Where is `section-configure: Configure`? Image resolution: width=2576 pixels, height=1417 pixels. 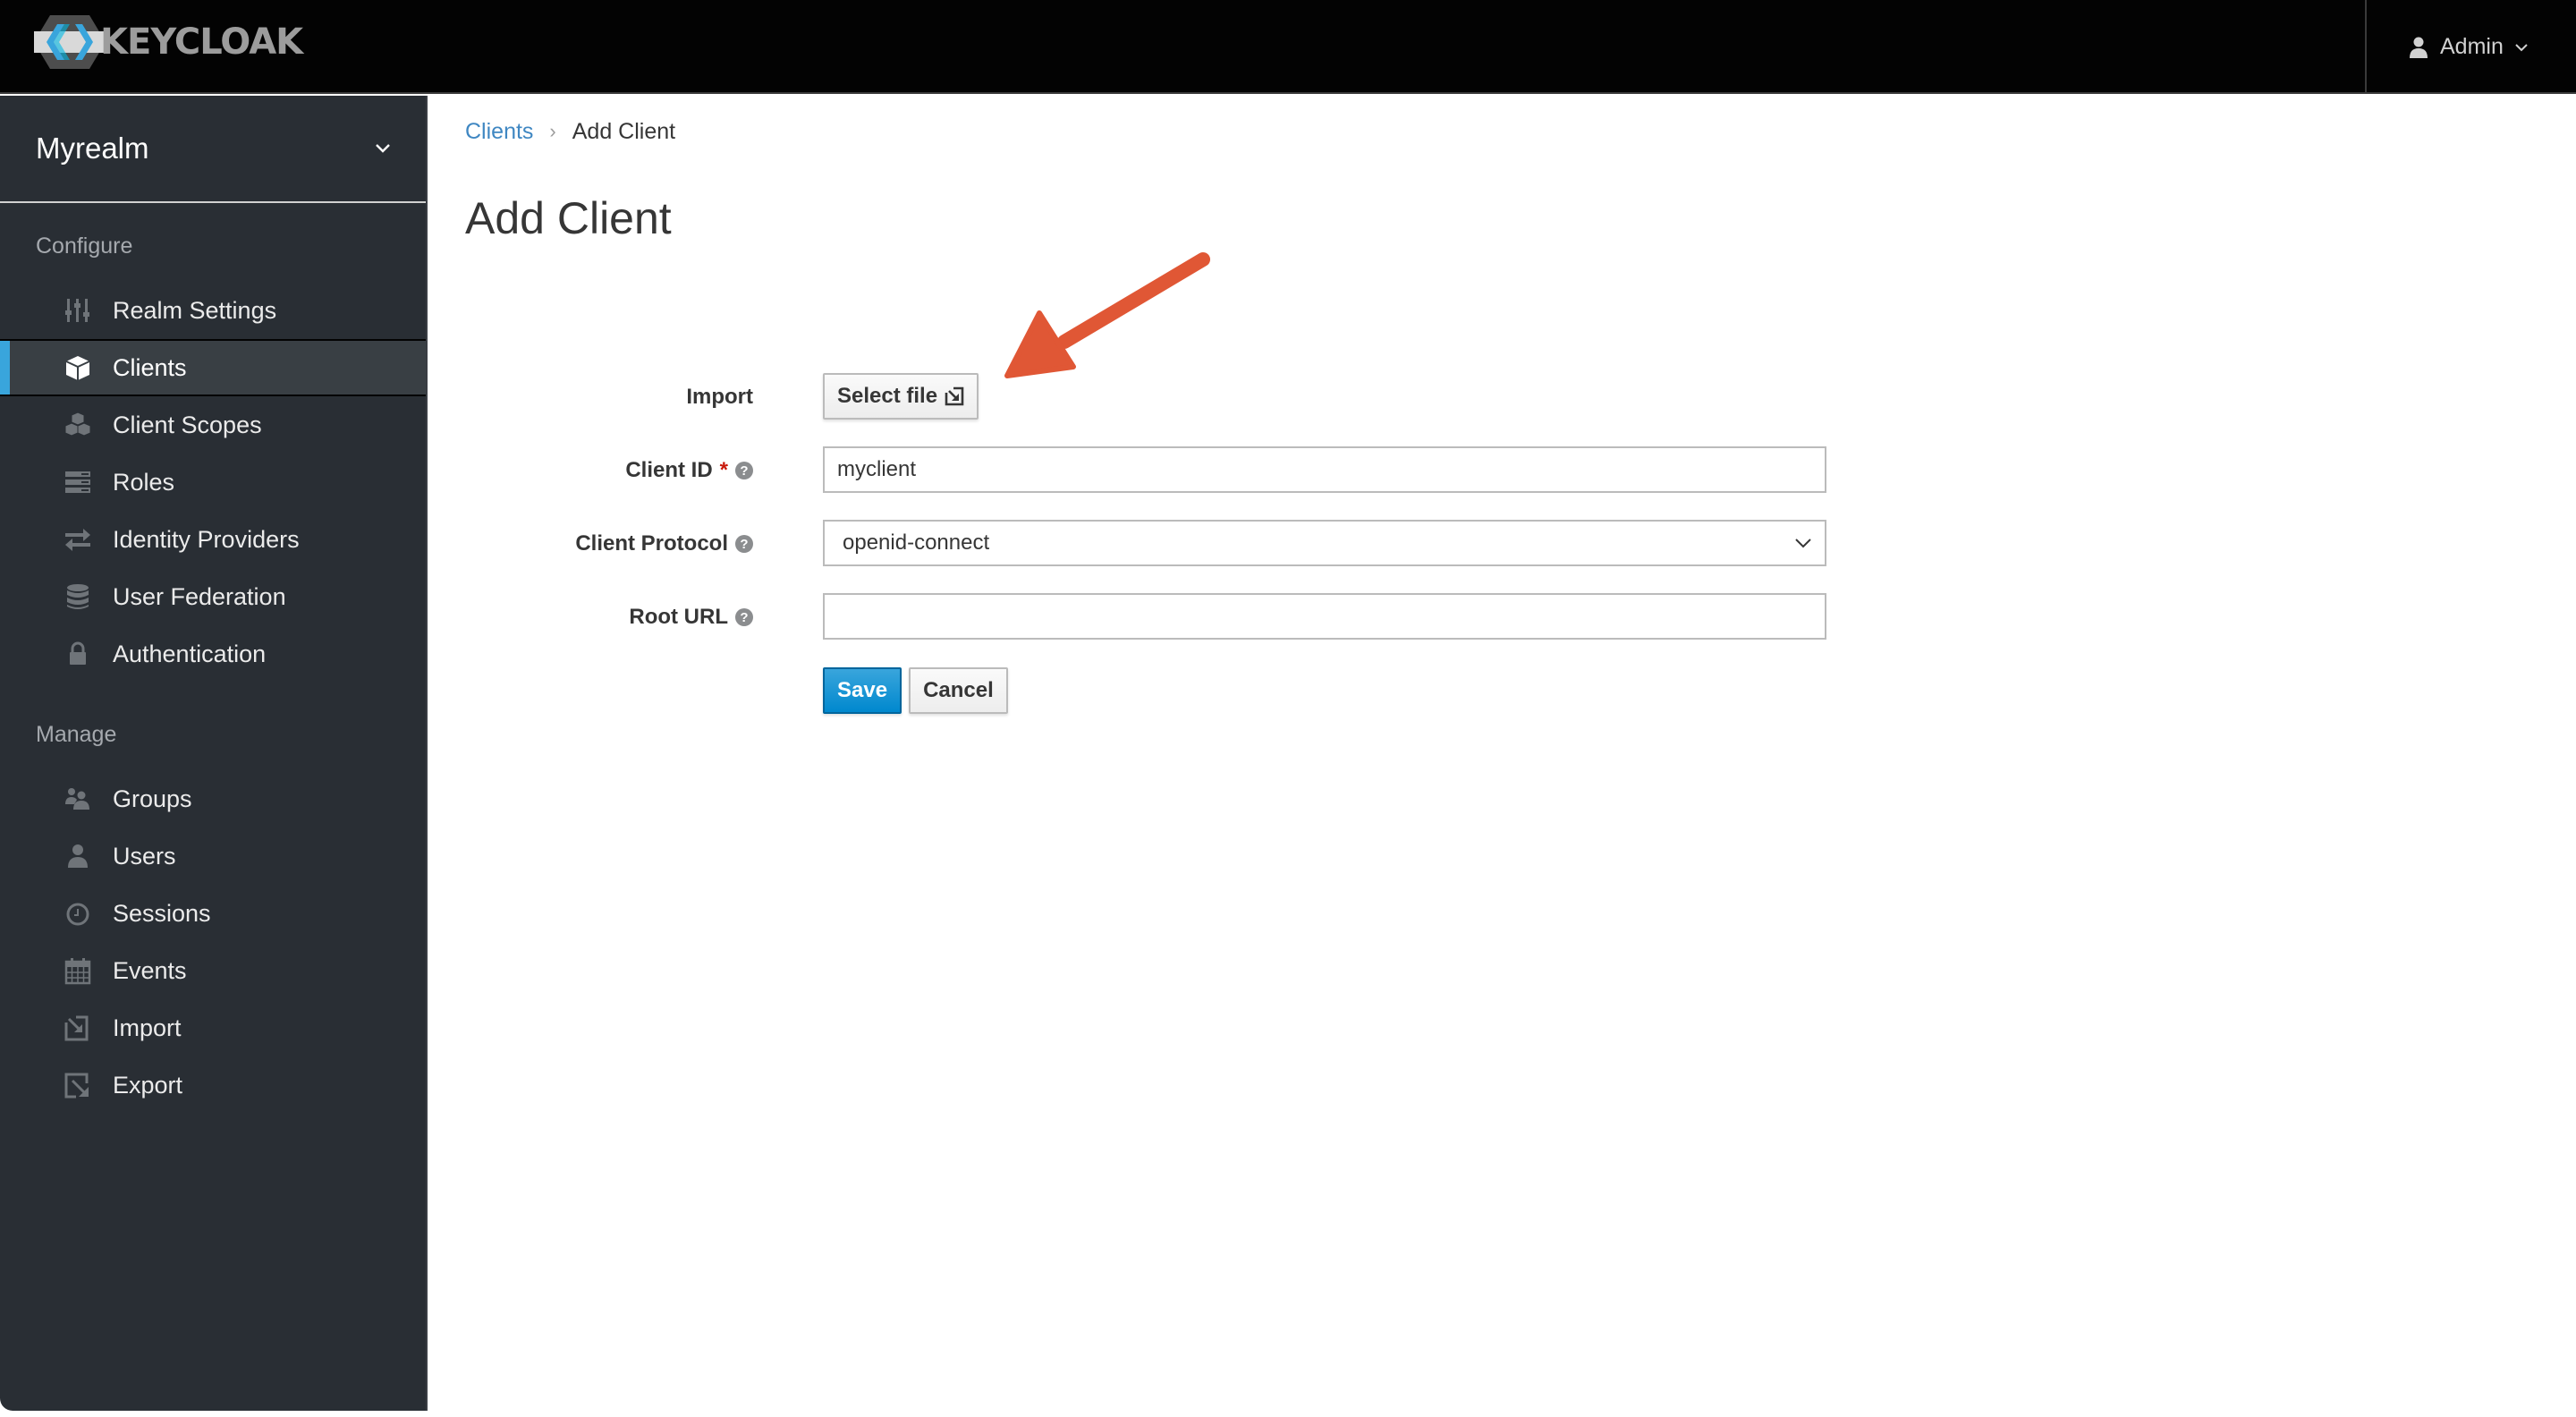 section-configure: Configure is located at coordinates (84, 246).